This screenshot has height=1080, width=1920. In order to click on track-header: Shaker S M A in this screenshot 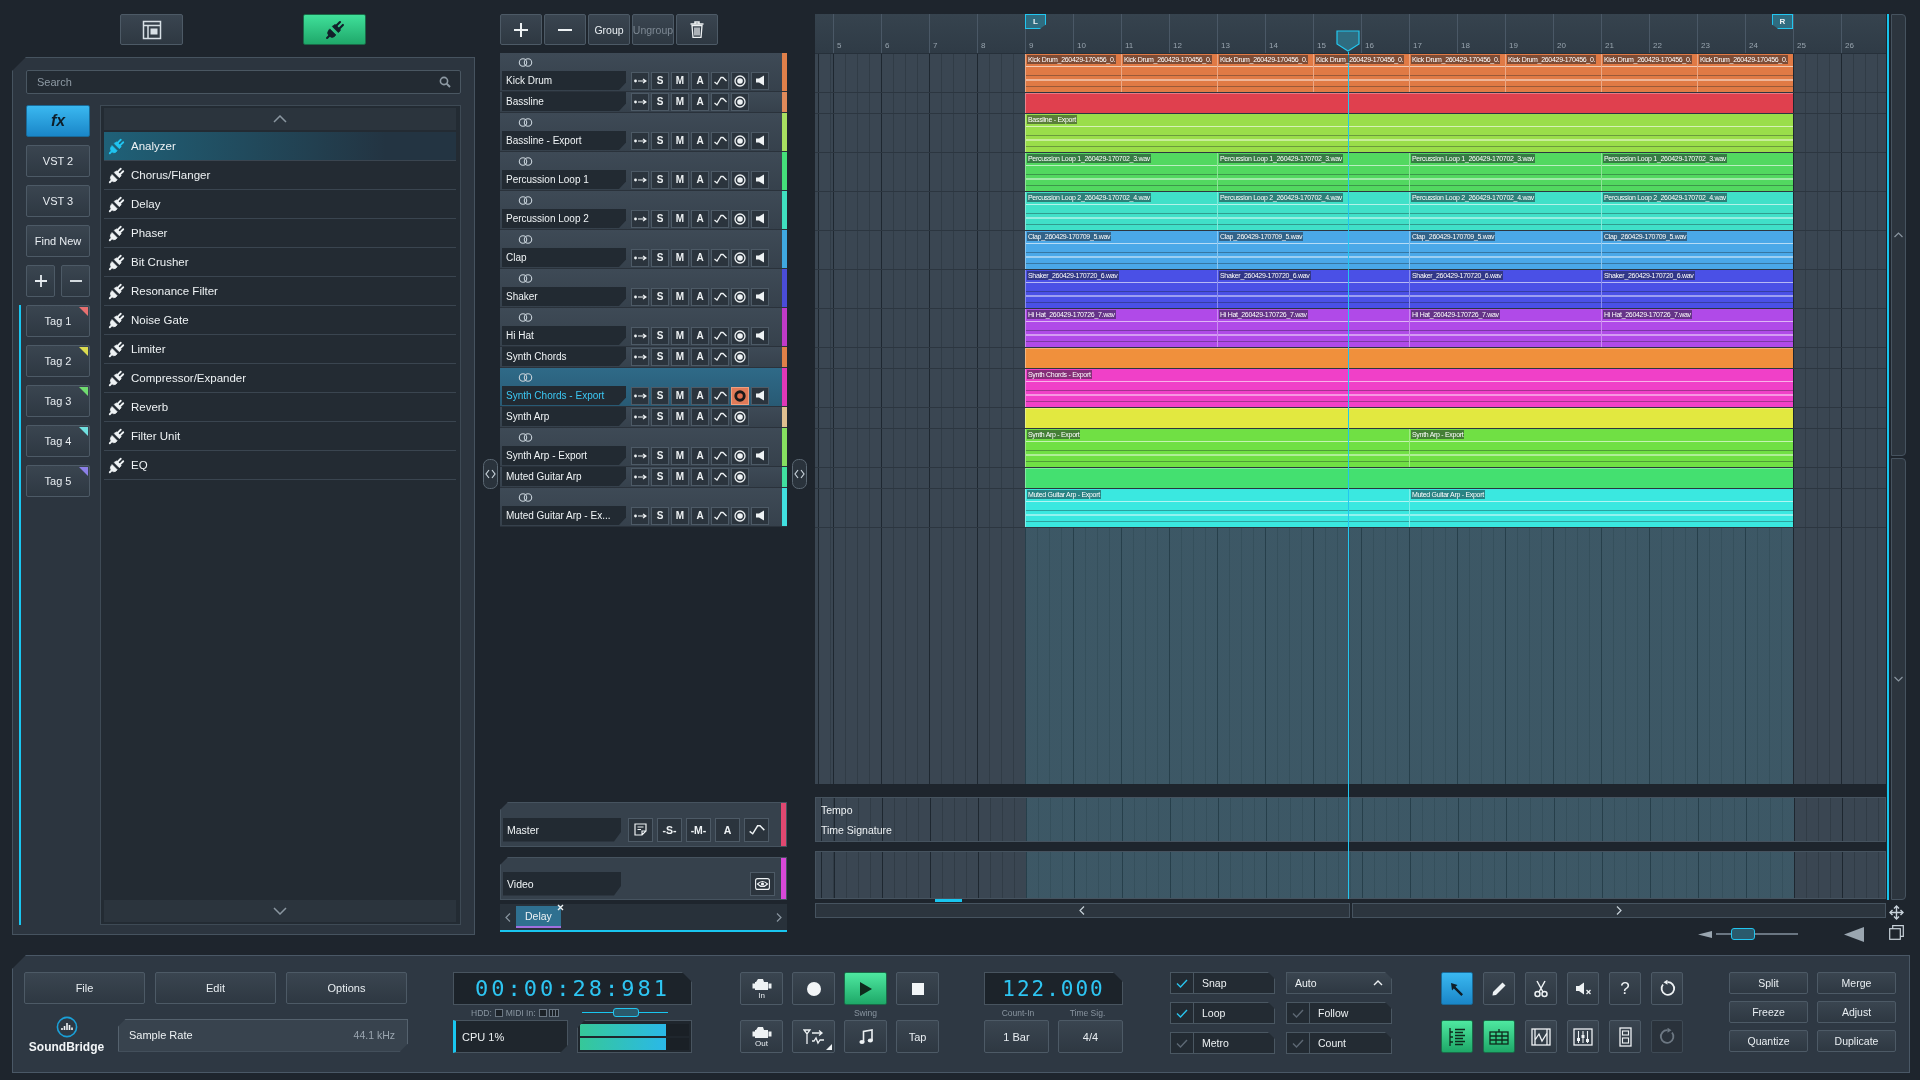, I will do `click(643, 288)`.